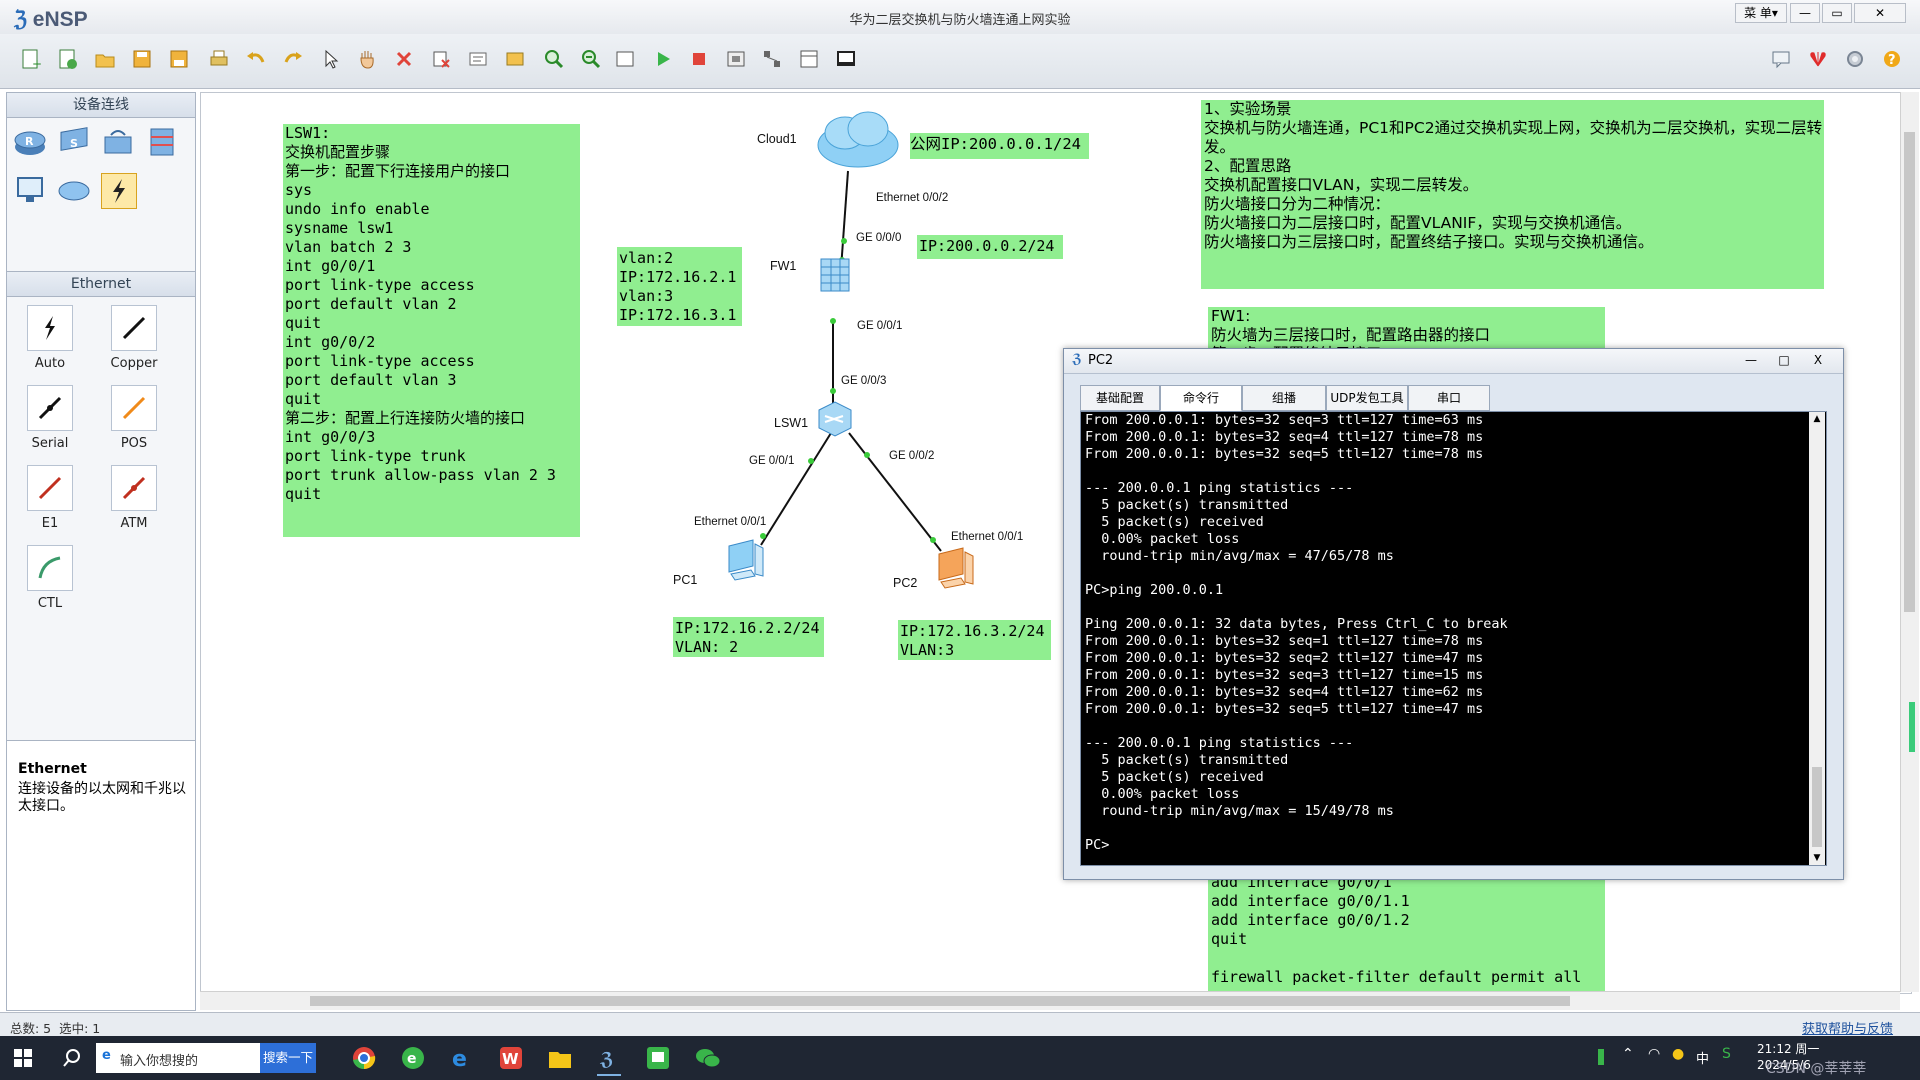 Image resolution: width=1920 pixels, height=1080 pixels. I want to click on tab-command-line: 命令行, so click(1201, 398).